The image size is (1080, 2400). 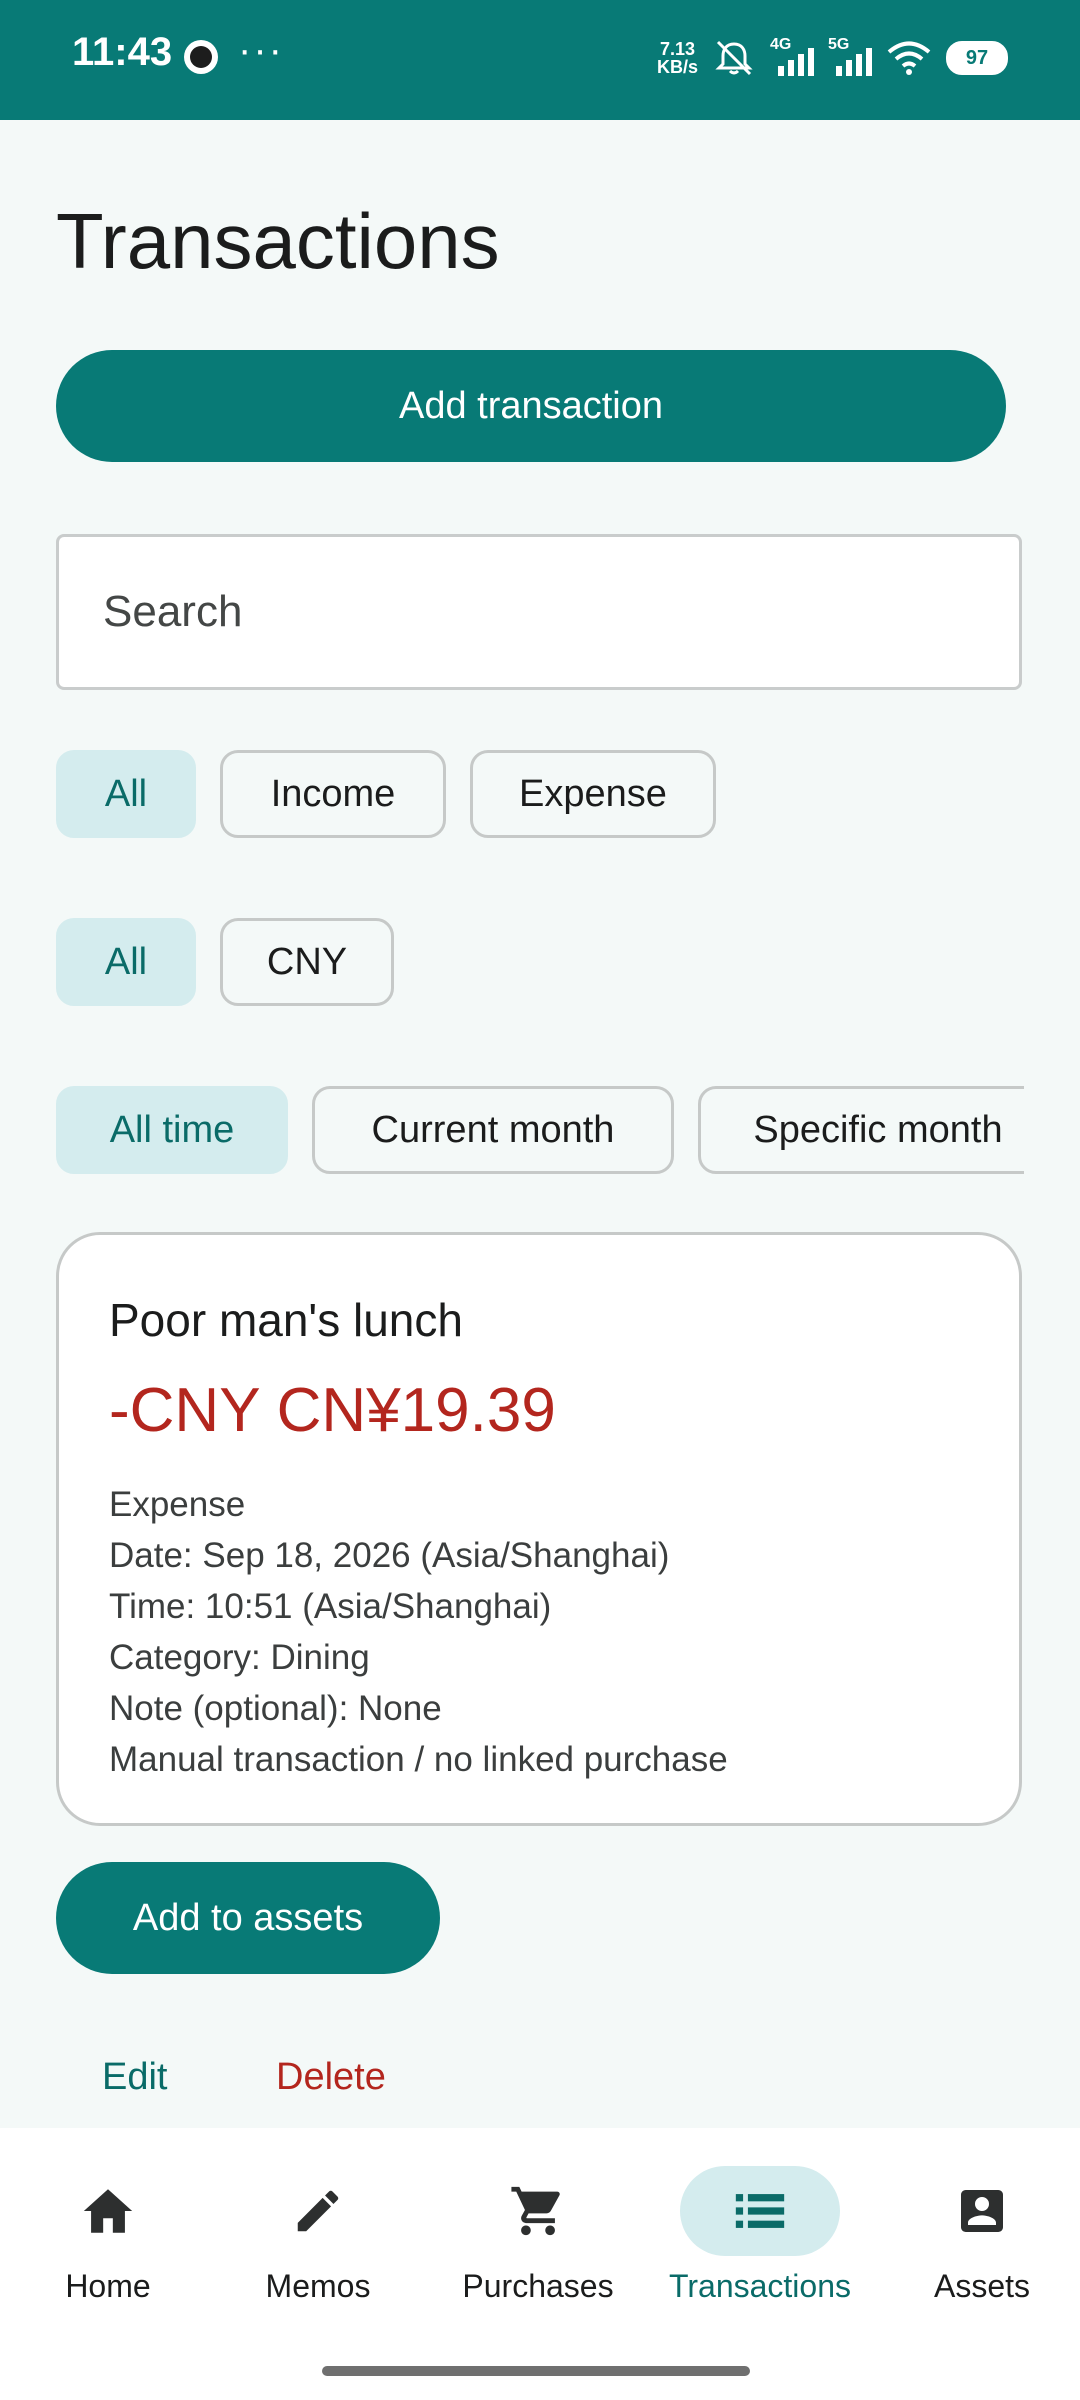 I want to click on search-input: Search, so click(x=539, y=612).